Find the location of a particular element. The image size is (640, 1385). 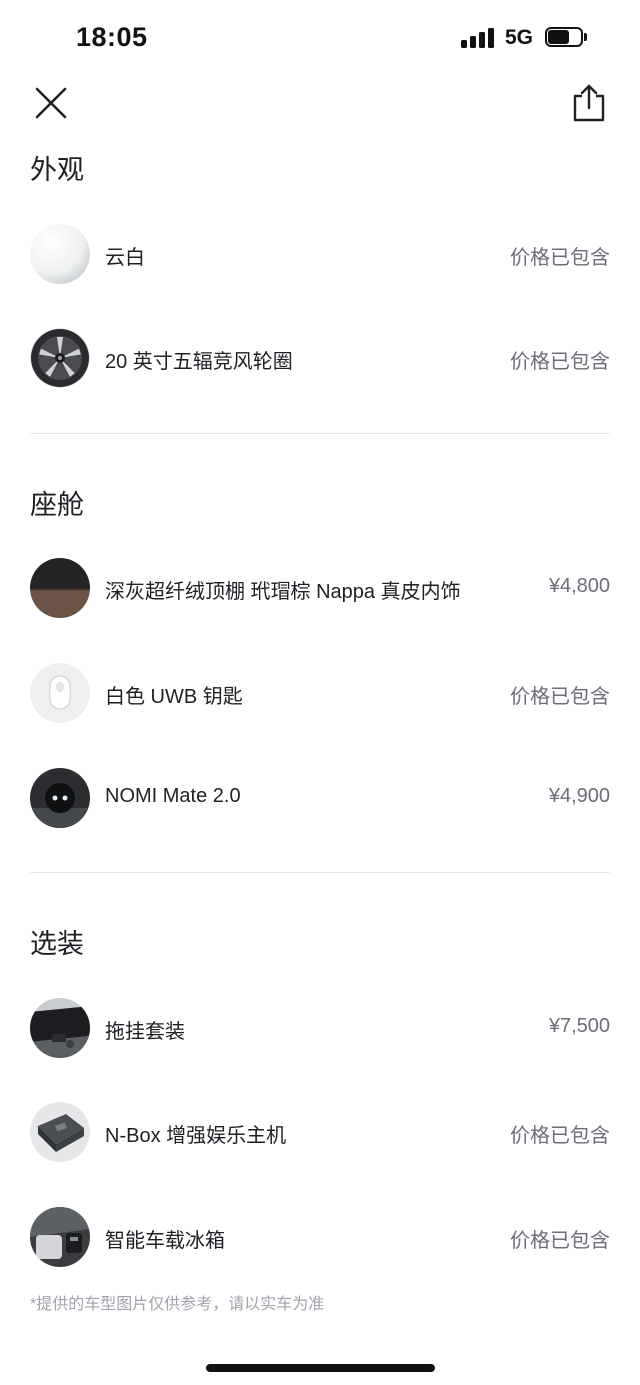

disclaimer-note: *提供的车型图片仅供参考，请以实车为准 is located at coordinates (177, 1304).